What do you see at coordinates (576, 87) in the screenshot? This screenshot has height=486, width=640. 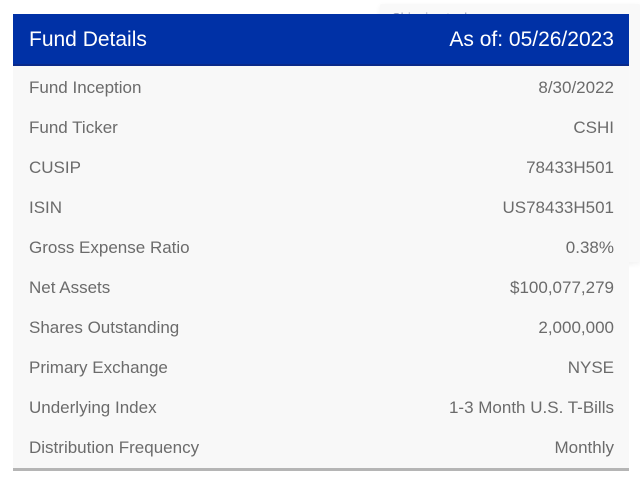 I see `detail-value: 8/30/2022` at bounding box center [576, 87].